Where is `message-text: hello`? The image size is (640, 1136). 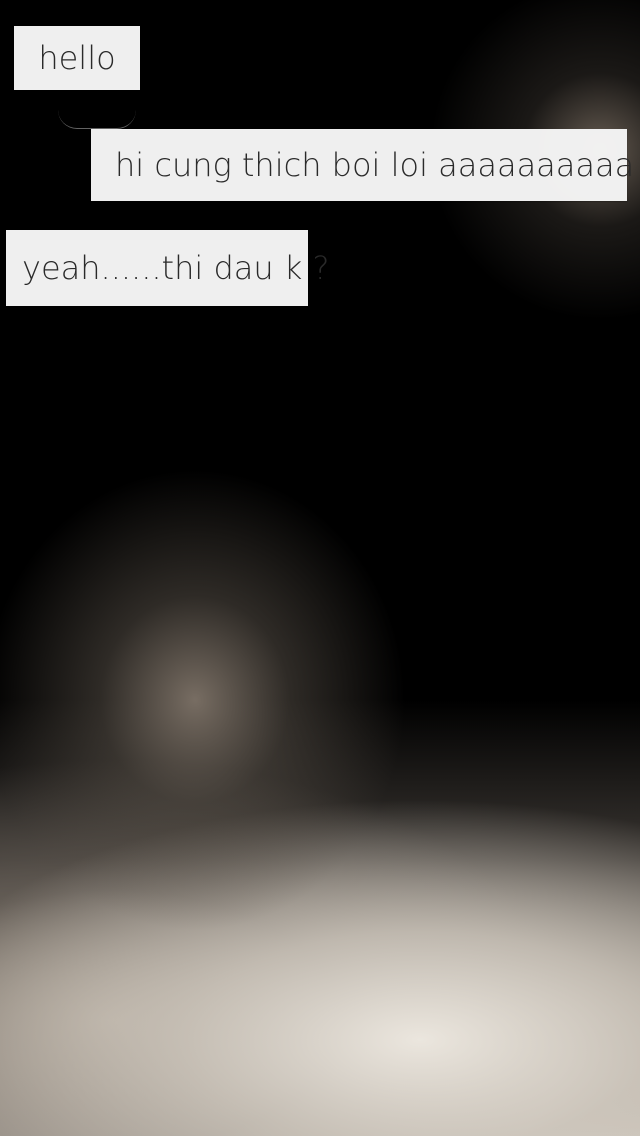
message-text: hello is located at coordinates (77, 58).